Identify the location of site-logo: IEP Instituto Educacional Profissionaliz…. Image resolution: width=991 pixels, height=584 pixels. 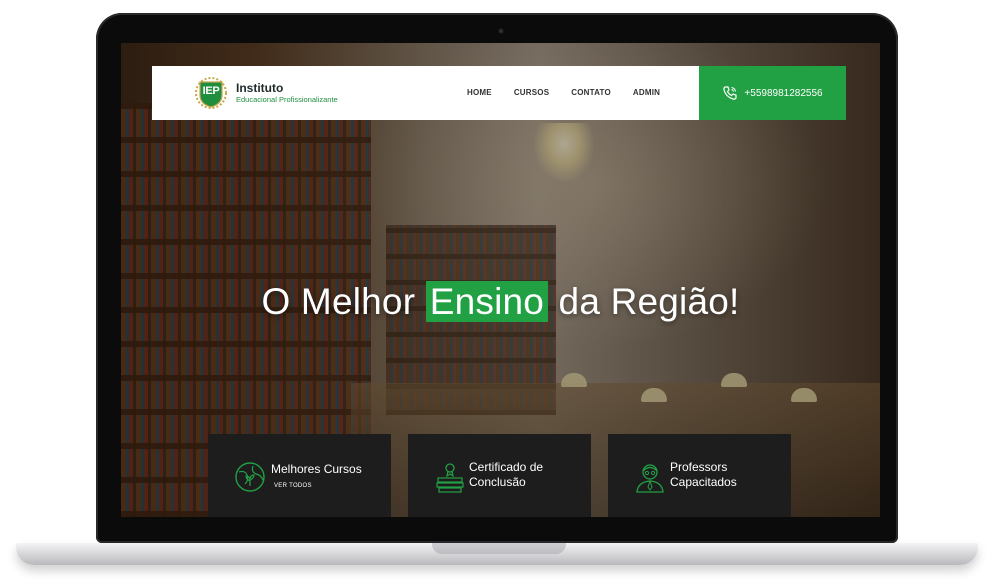
(265, 93).